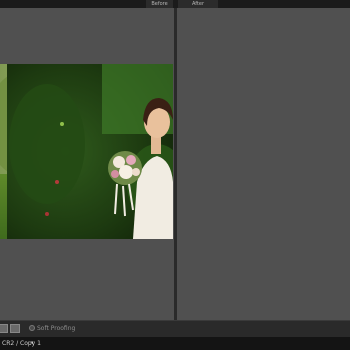 The image size is (350, 350). Describe the element at coordinates (21, 343) in the screenshot. I see `file-name-label: CR2 / Copy 1` at that location.